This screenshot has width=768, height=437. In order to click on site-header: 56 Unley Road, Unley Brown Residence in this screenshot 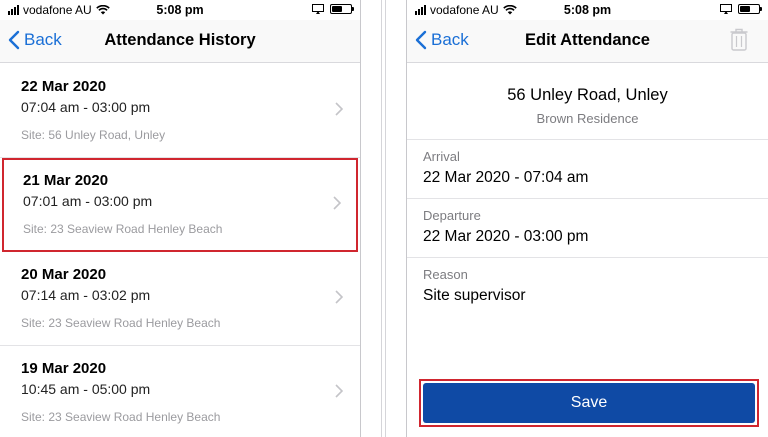, I will do `click(587, 102)`.